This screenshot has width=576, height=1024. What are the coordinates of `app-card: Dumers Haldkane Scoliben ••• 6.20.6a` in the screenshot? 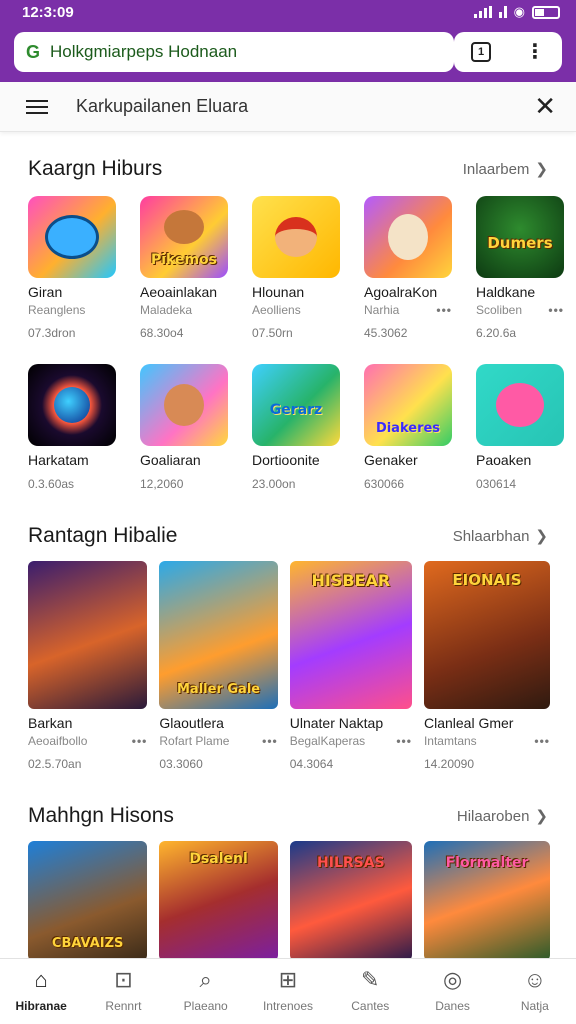 It's located at (520, 268).